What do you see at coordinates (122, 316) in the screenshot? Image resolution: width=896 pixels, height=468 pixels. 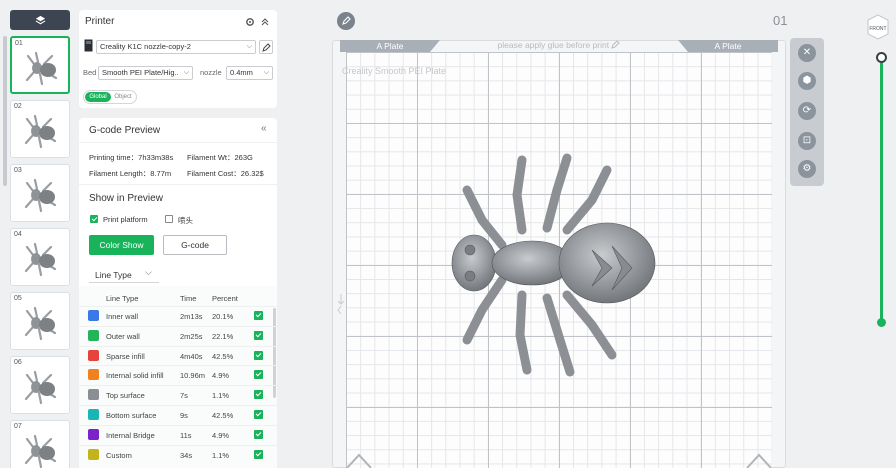 I see `line-type-label: Inner wall` at bounding box center [122, 316].